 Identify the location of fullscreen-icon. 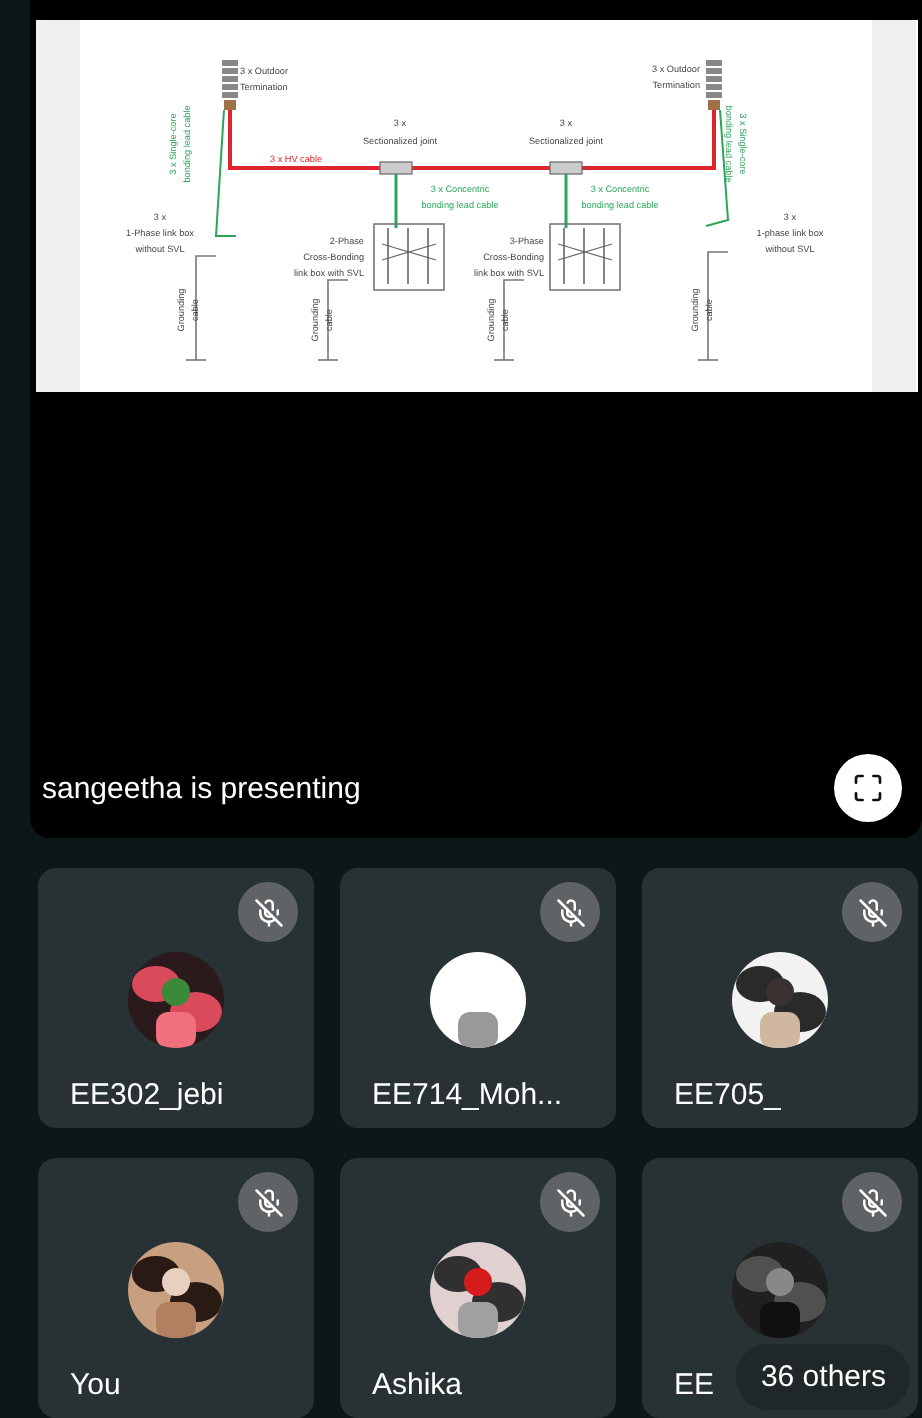
(868, 788).